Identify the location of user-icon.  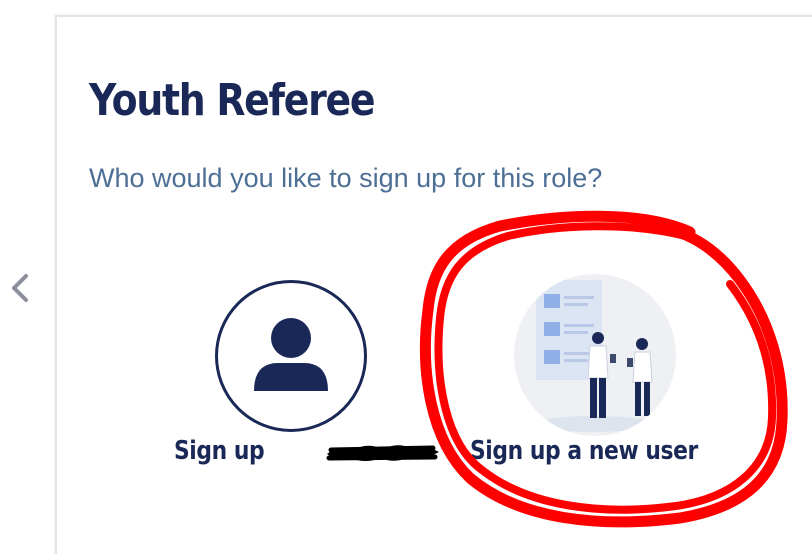
(291, 356).